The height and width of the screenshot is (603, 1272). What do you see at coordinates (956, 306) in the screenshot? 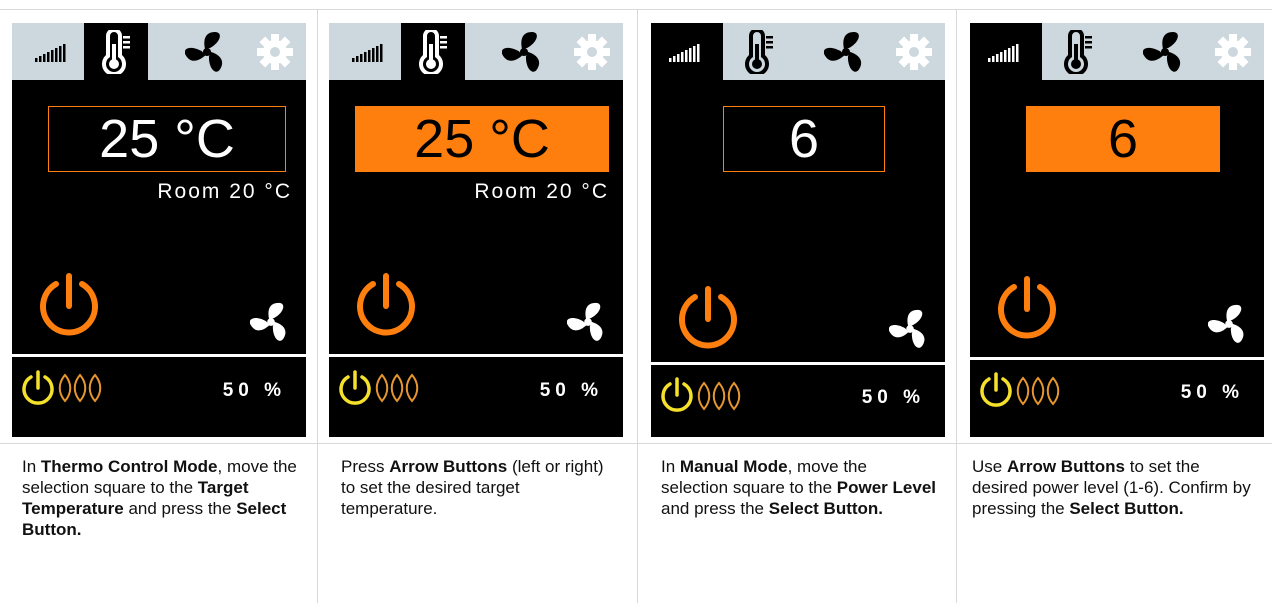
I see `grid-line-v3` at bounding box center [956, 306].